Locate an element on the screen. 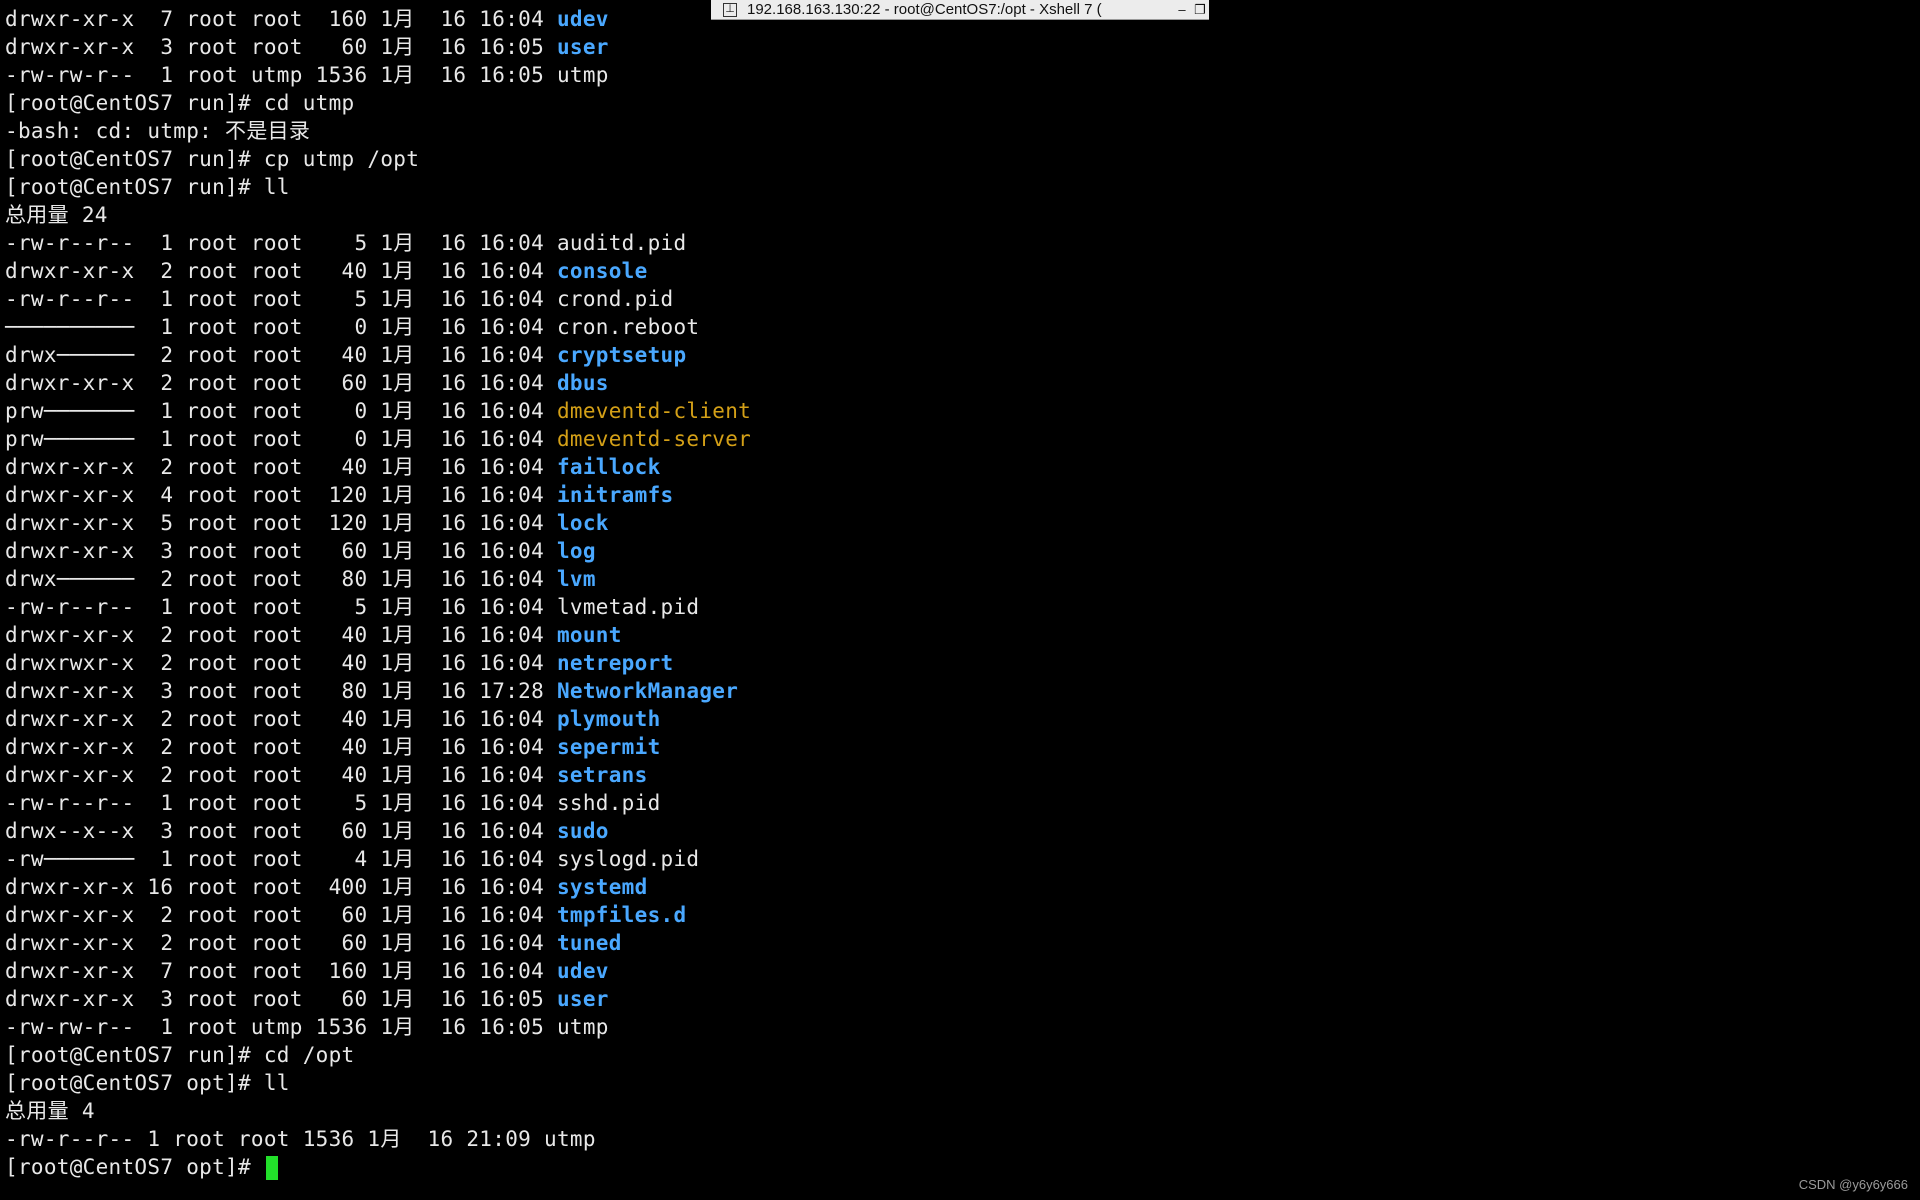 This screenshot has height=1200, width=1920. terminal-text: drwxr-xr-x 3 root root 80 1月 16 17:28 is located at coordinates (281, 691).